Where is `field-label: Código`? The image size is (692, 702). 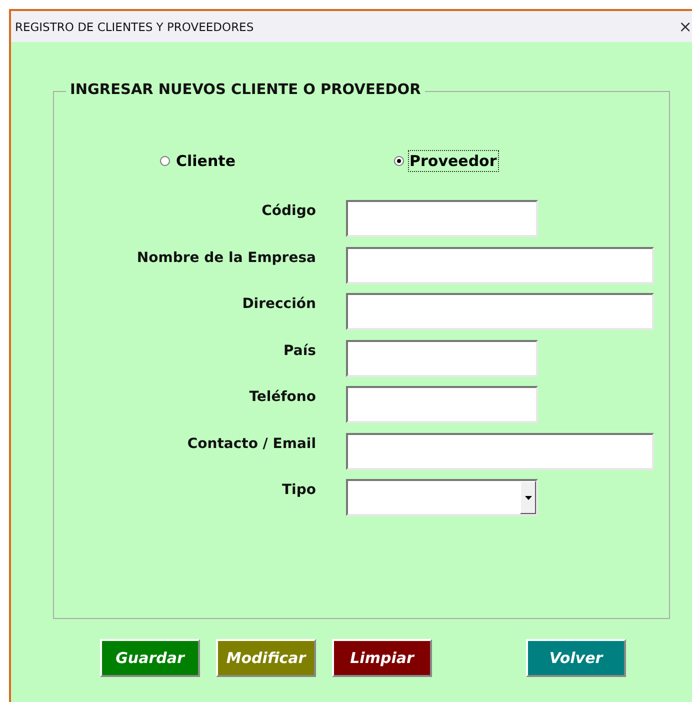 field-label: Código is located at coordinates (288, 210).